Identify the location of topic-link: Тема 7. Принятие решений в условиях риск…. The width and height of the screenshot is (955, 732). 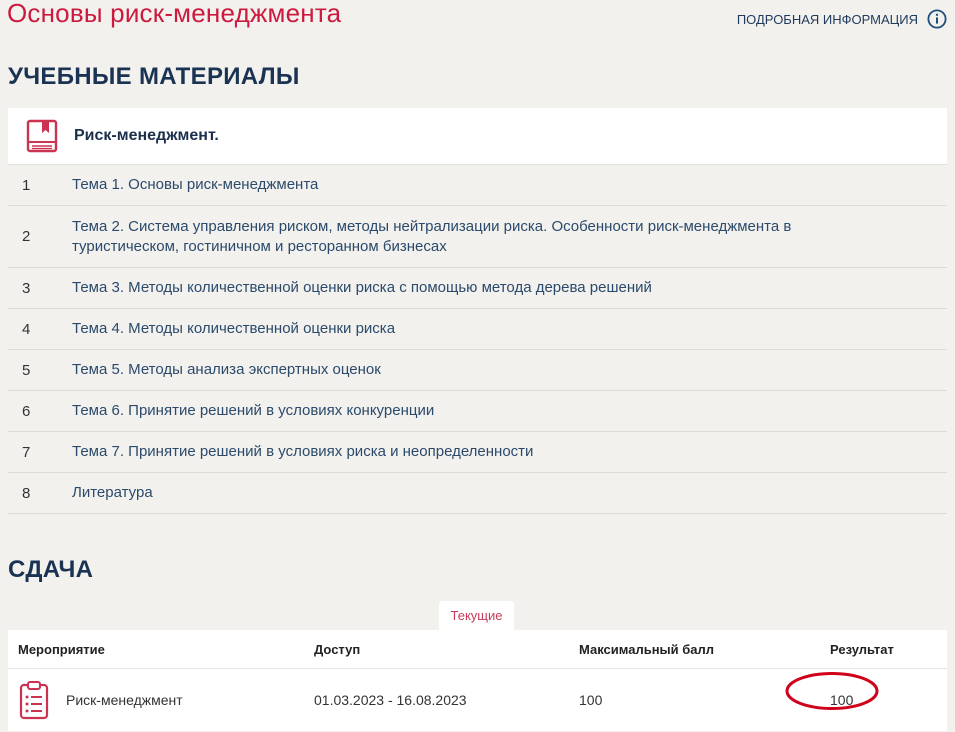
(509, 452).